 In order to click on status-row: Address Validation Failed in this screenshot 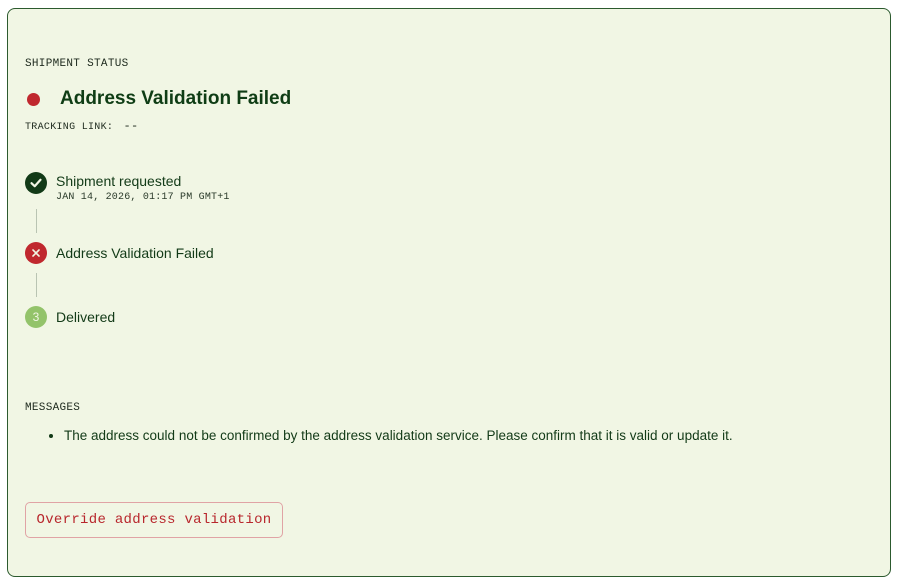, I will do `click(159, 99)`.